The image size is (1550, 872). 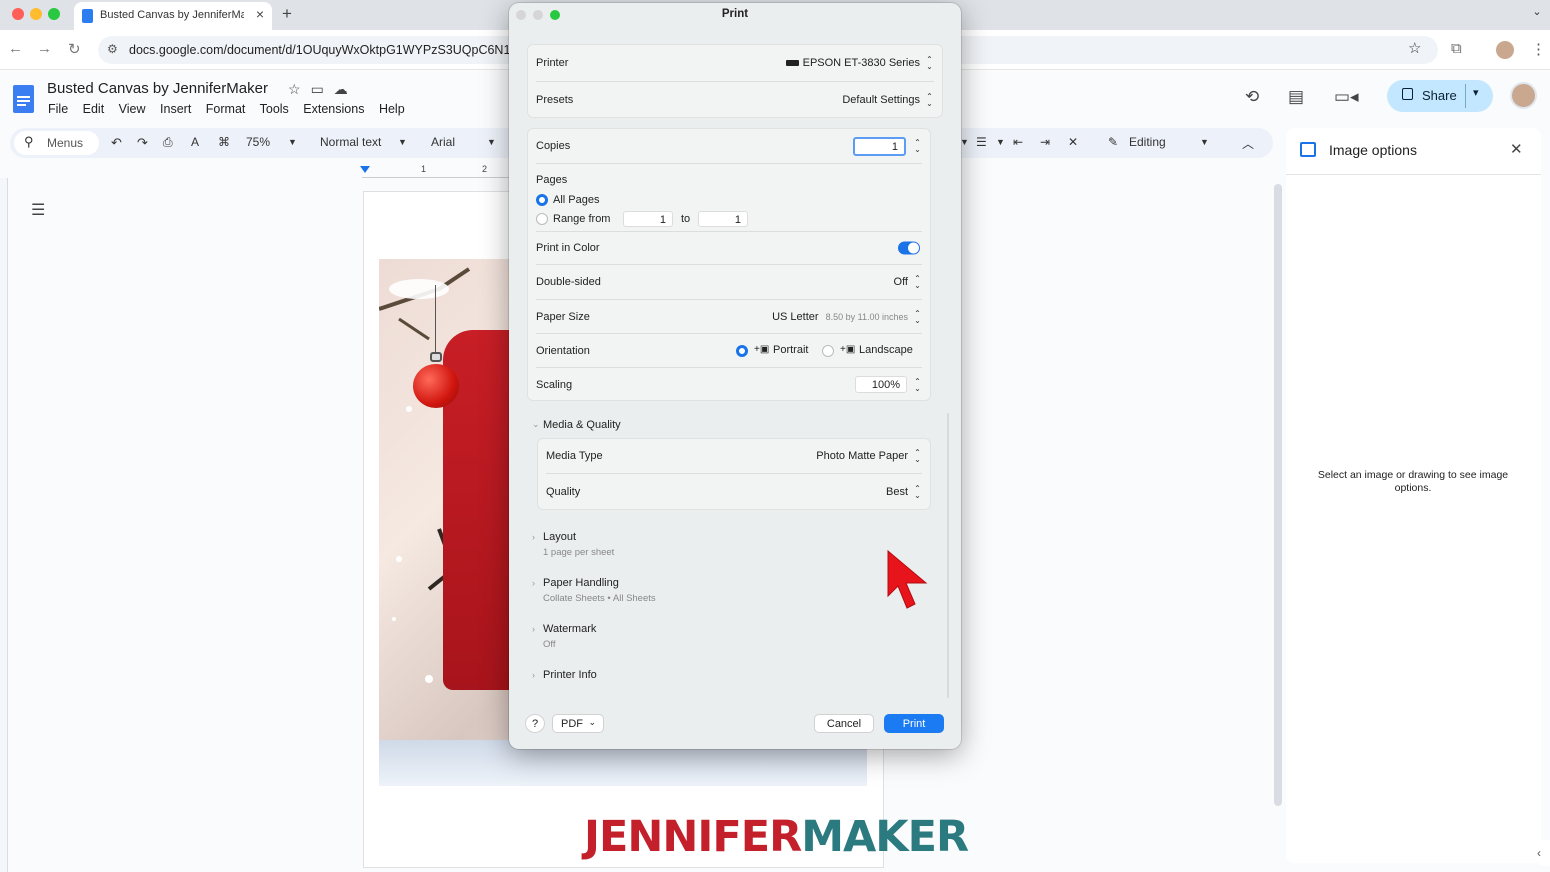 I want to click on redo-icon: ↷, so click(x=142, y=143).